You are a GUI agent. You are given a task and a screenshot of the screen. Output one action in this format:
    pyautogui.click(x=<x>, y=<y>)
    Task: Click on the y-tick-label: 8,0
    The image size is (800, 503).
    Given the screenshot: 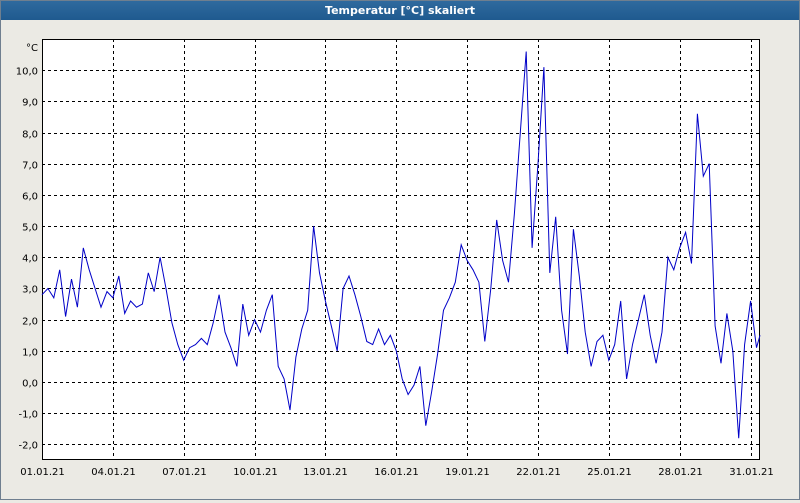 What is the action you would take?
    pyautogui.click(x=30, y=135)
    